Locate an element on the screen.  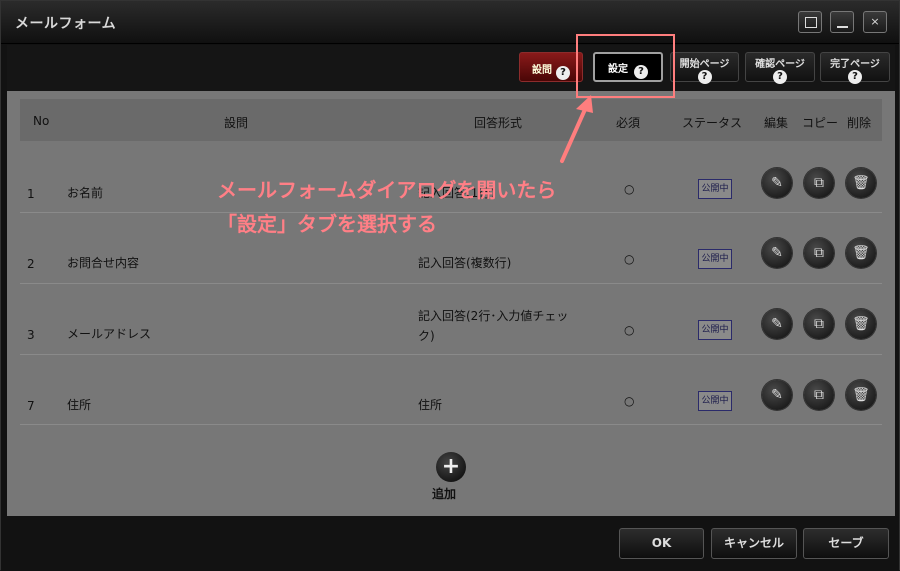
table-header: No 設問 回答形式 必須 ステータス 編集 コピー 削除 is located at coordinates (451, 120).